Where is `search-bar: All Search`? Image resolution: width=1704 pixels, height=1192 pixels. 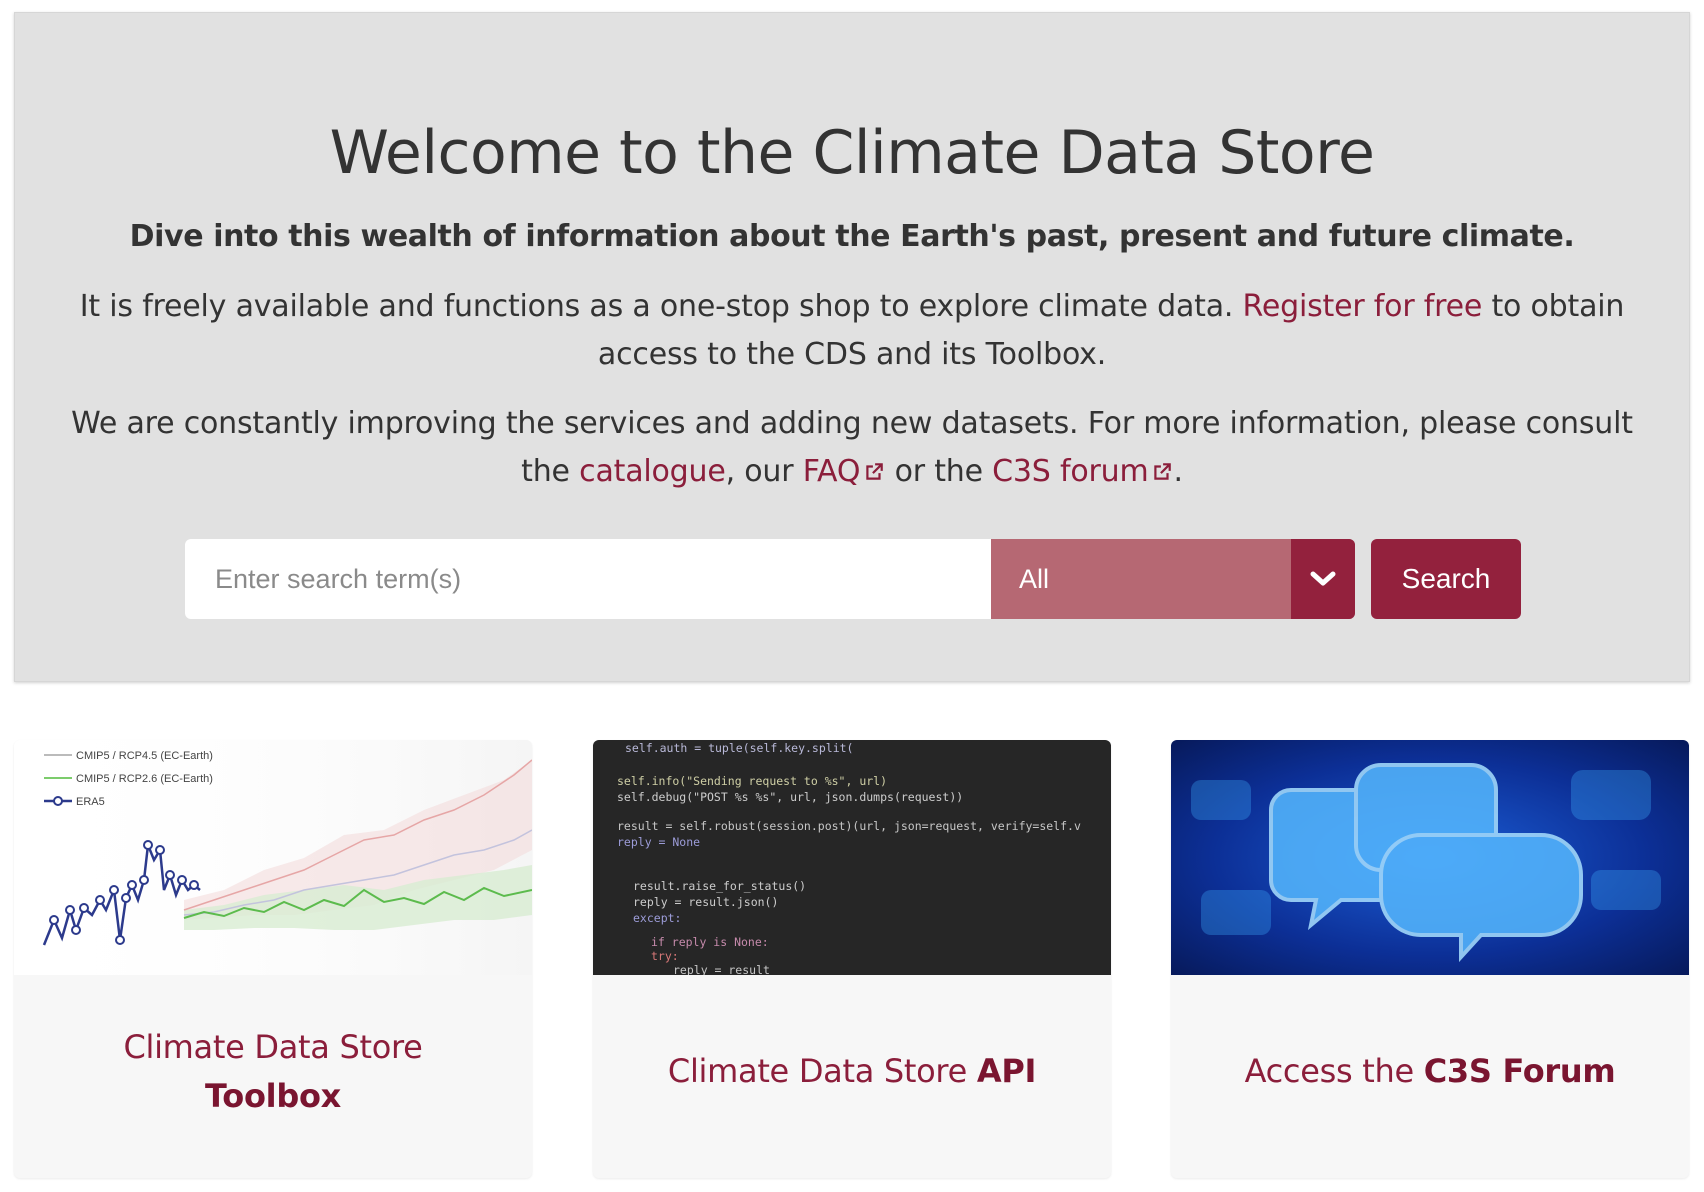 search-bar: All Search is located at coordinates (859, 579).